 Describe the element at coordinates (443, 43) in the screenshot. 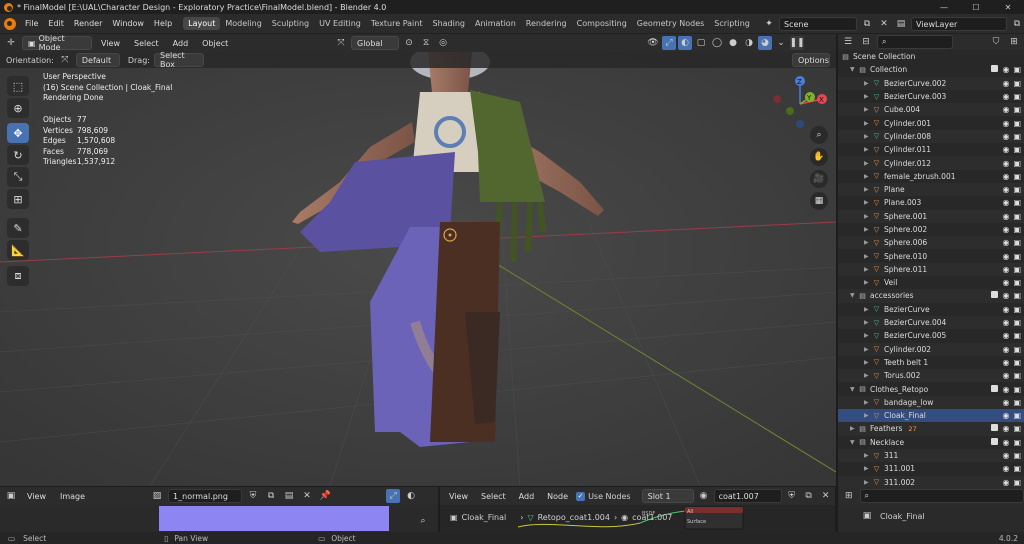

I see `proportional-edit-icon: ◎` at that location.